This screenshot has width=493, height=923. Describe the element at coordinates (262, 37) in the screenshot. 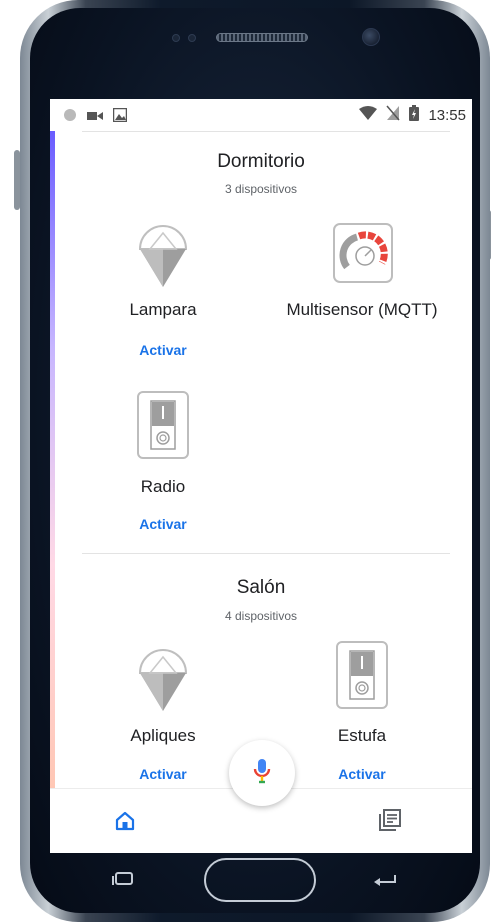

I see `earpiece-speaker` at that location.